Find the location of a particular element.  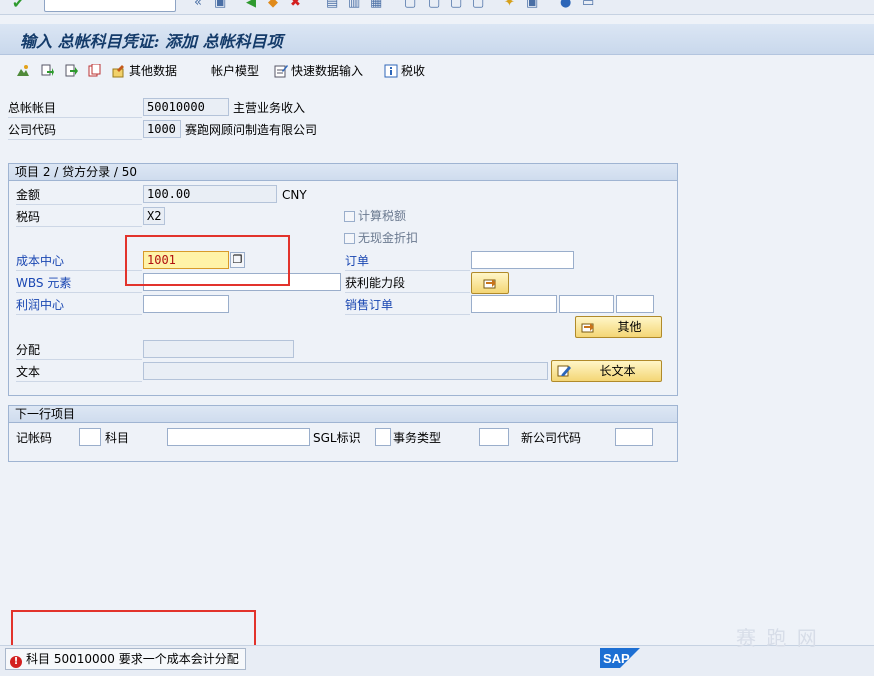

copy-doc-icon is located at coordinates (47, 70).